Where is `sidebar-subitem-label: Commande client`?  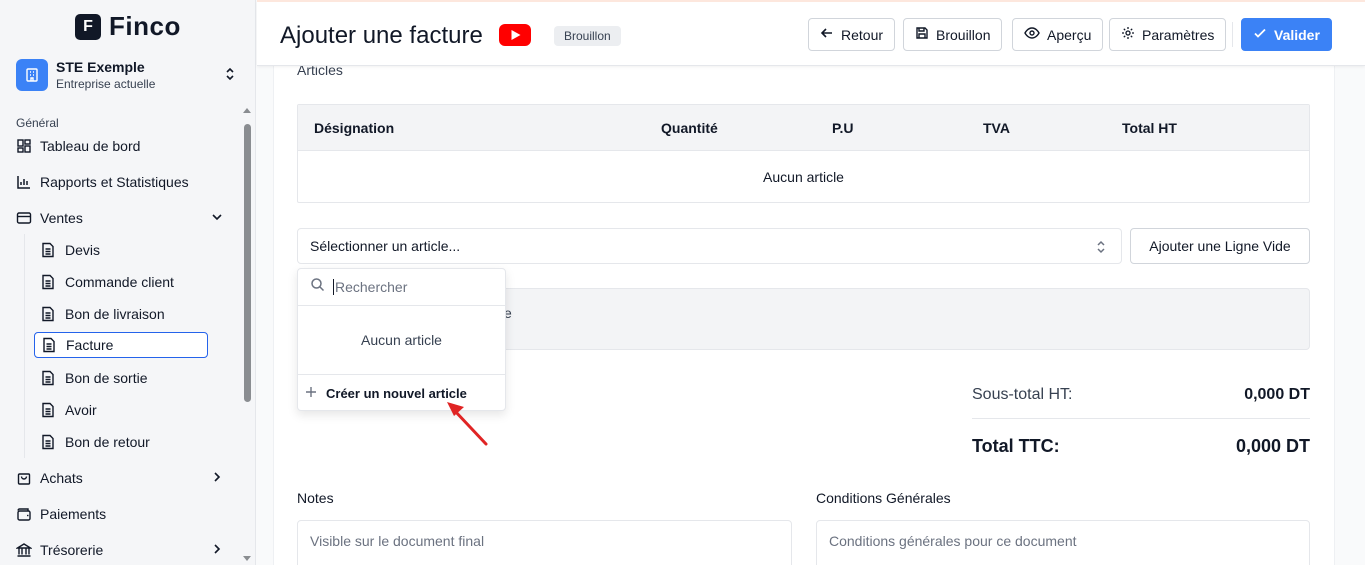 sidebar-subitem-label: Commande client is located at coordinates (119, 282).